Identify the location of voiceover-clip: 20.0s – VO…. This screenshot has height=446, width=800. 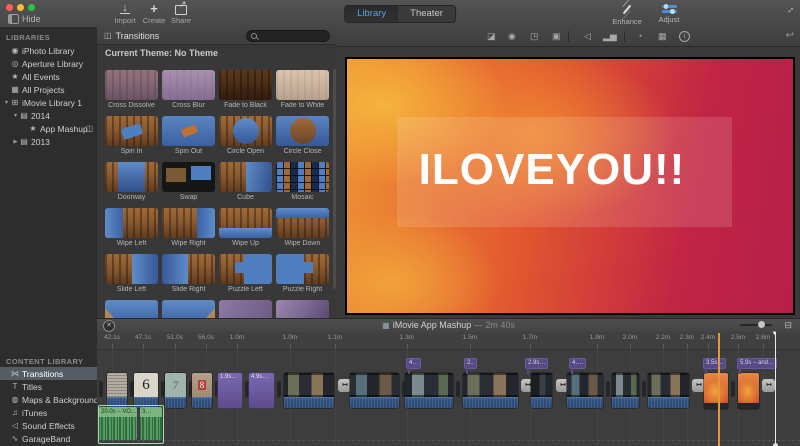
(118, 423).